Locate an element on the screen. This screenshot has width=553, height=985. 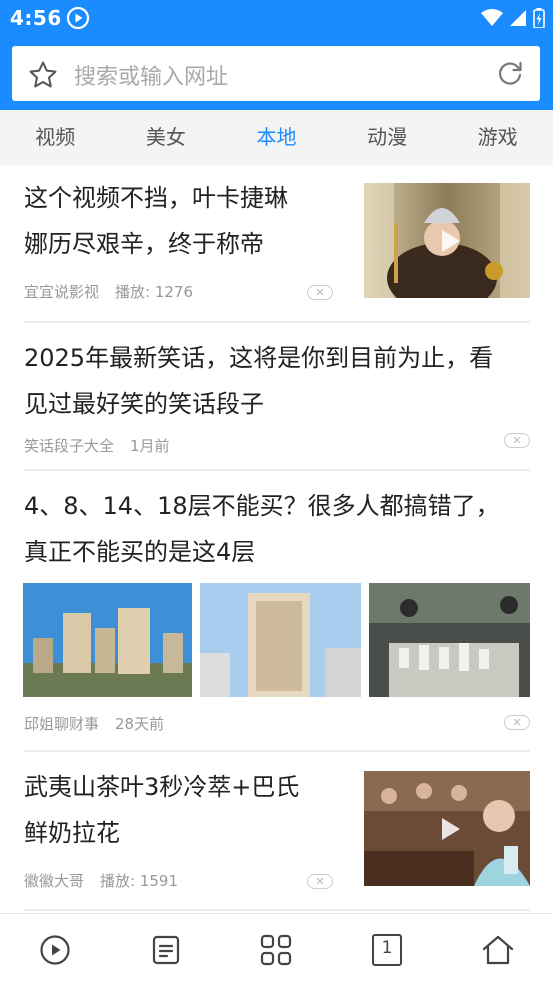
feed-meta-row: 邱姐聊财事 28天前 ✕ is located at coordinates (277, 723).